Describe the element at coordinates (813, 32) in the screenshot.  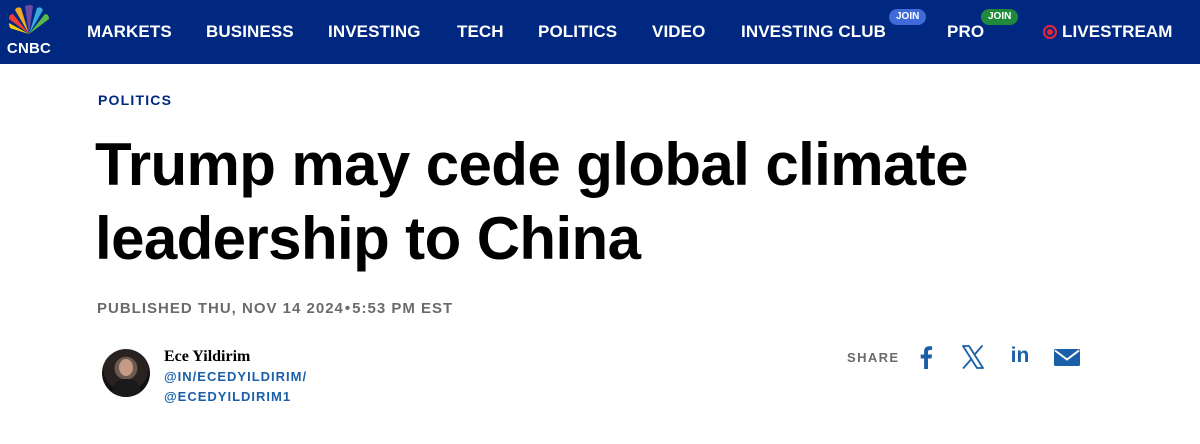
I see `nav-item-investing-club: INVESTING CLUB` at that location.